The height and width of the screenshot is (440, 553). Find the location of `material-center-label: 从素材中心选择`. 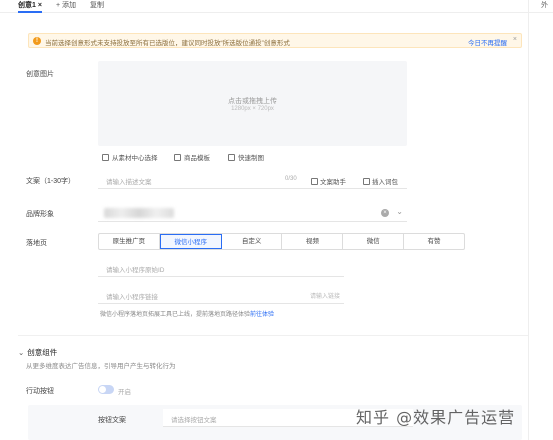

material-center-label: 从素材中心选择 is located at coordinates (135, 158).